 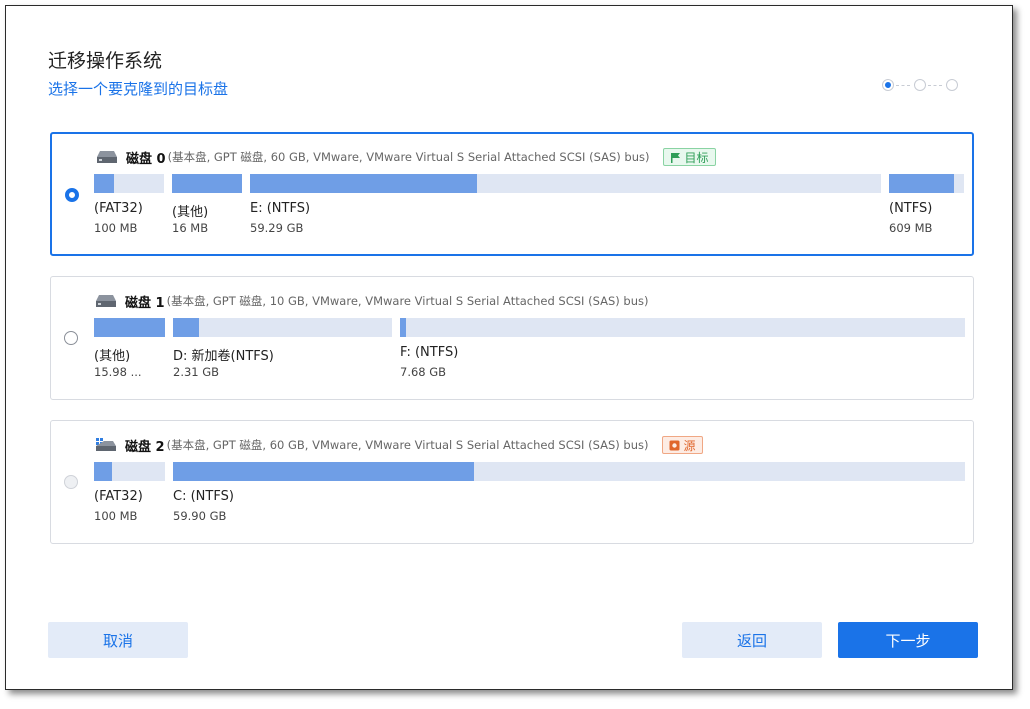 What do you see at coordinates (888, 85) in the screenshot?
I see `step-1-dot` at bounding box center [888, 85].